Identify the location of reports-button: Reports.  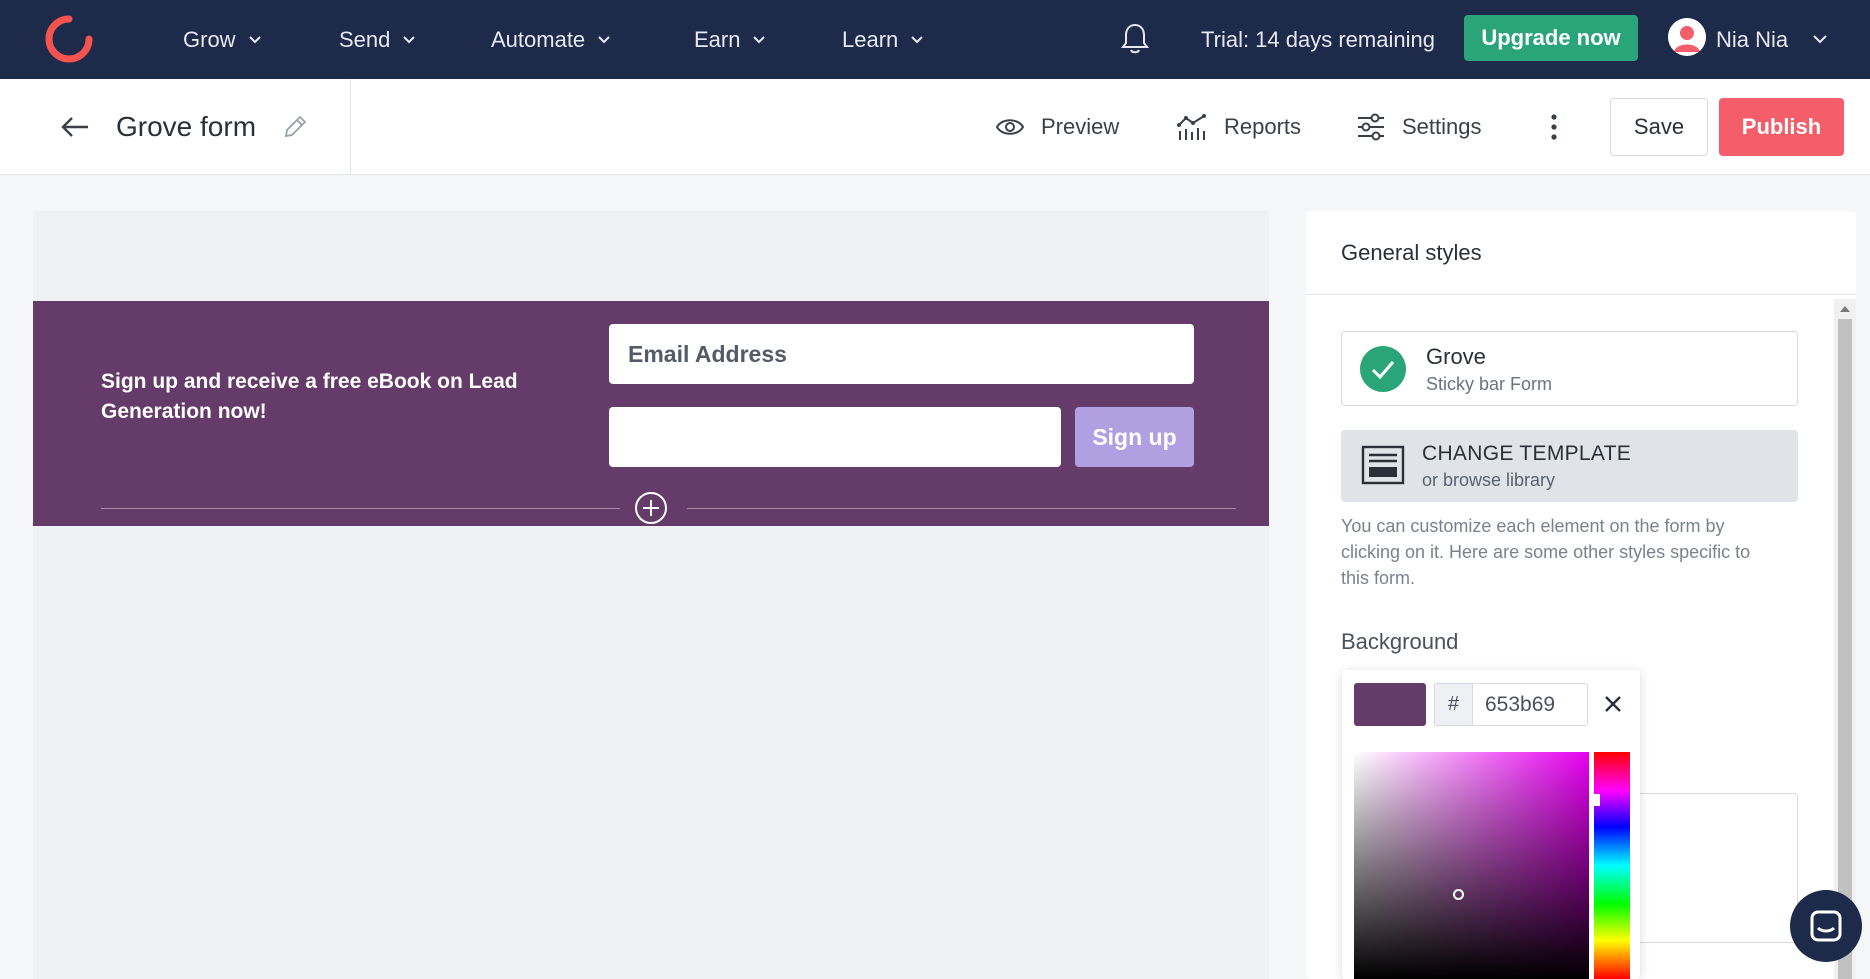
(1238, 127).